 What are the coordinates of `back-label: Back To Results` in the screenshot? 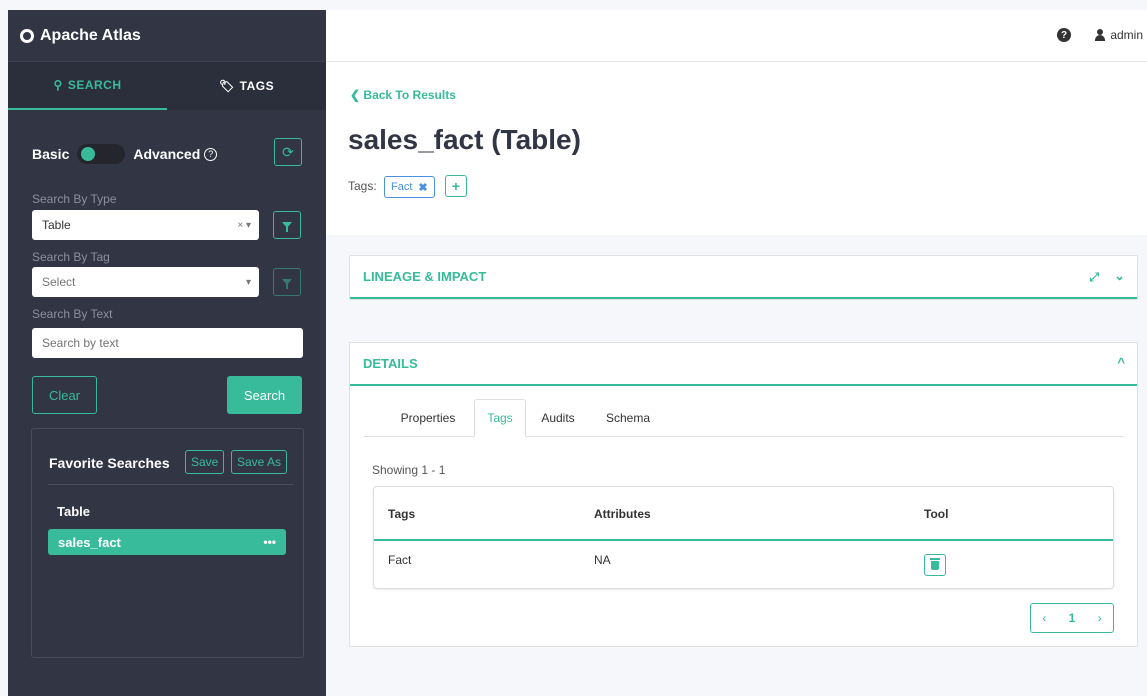 It's located at (409, 95).